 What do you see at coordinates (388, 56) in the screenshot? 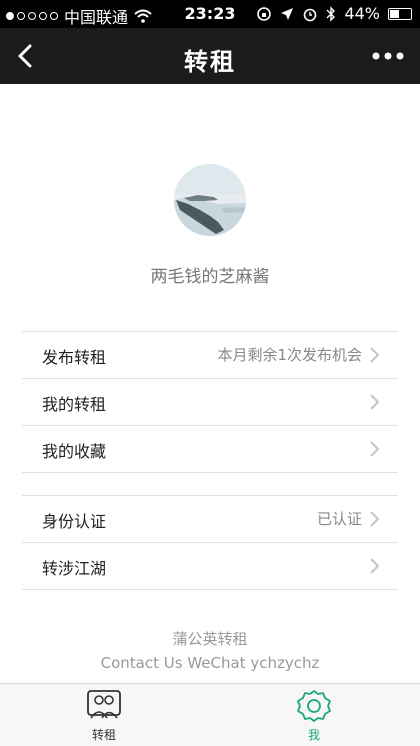
I see `more-options-icon` at bounding box center [388, 56].